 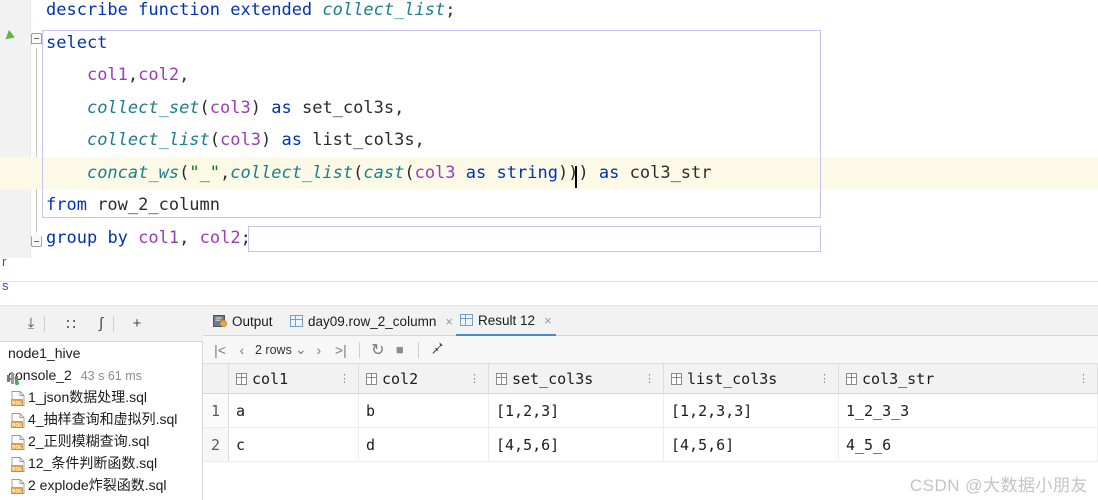 I want to click on table-cell: 1_2_3_3, so click(x=968, y=410).